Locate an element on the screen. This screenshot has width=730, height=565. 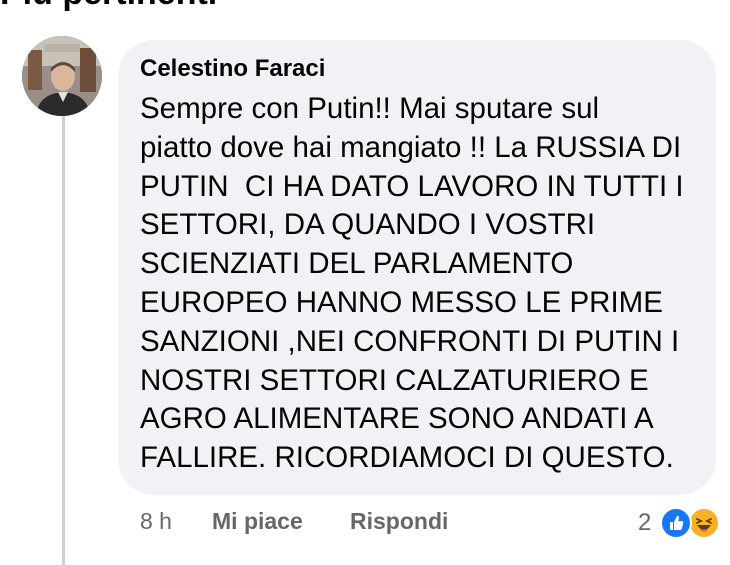
comment-line: piatto dove hai mangiato !! La RUSSIA DI is located at coordinates (411, 147).